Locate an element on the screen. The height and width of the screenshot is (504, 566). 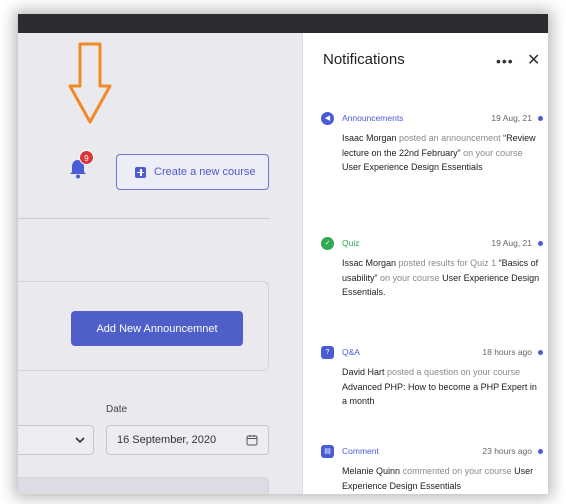
notification-count-badge: 9 is located at coordinates (86, 157).